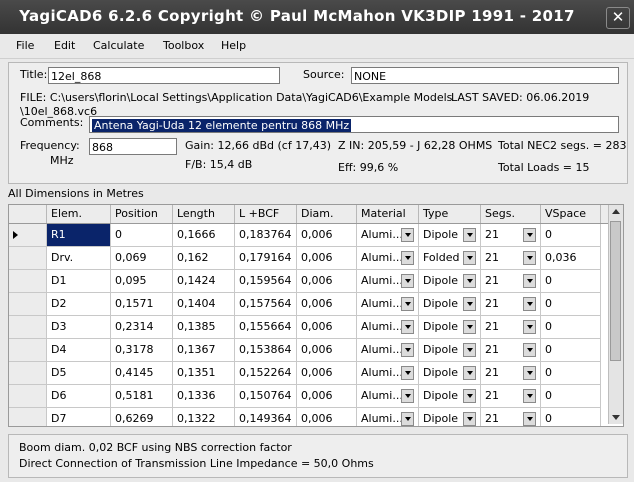 This screenshot has width=634, height=482. Describe the element at coordinates (142, 396) in the screenshot. I see `cell-position: 0,5181` at that location.